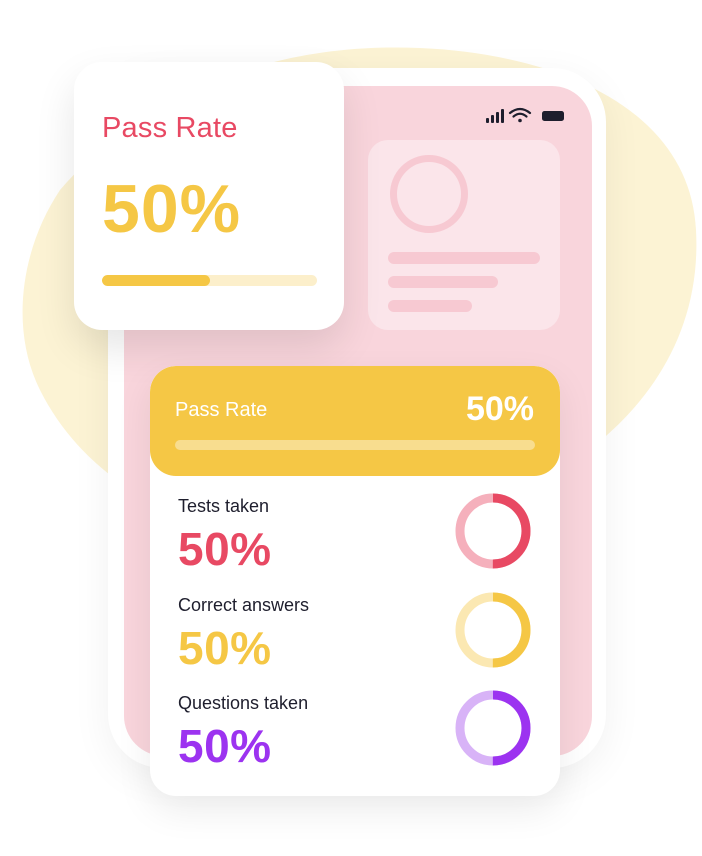 The width and height of the screenshot is (702, 856). What do you see at coordinates (553, 116) in the screenshot?
I see `battery-icon` at bounding box center [553, 116].